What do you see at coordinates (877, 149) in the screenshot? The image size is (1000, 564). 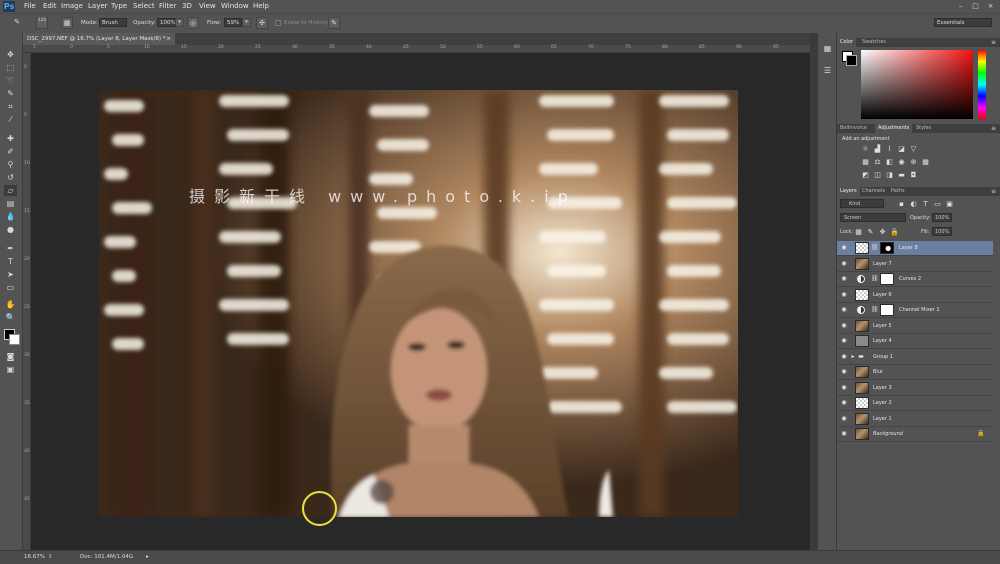 I see `levels-icon: ▟` at bounding box center [877, 149].